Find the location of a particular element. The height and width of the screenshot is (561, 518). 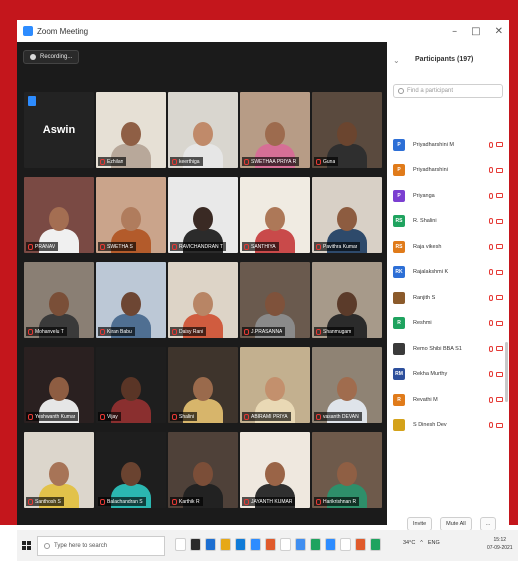

start-button is located at coordinates (26, 545).